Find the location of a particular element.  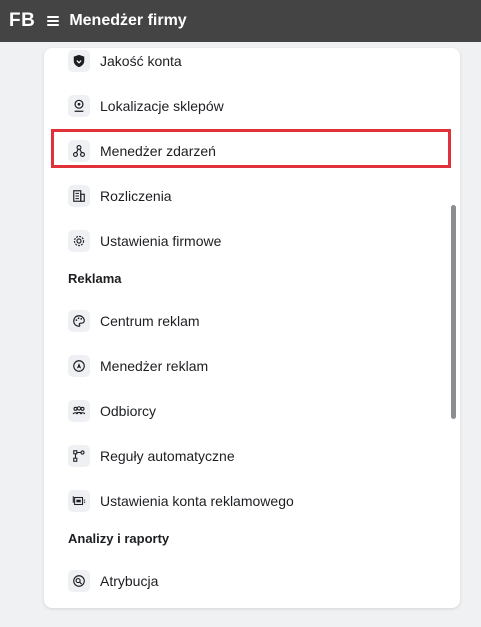

menu-item-attribution: Atrybucja is located at coordinates (113, 581).